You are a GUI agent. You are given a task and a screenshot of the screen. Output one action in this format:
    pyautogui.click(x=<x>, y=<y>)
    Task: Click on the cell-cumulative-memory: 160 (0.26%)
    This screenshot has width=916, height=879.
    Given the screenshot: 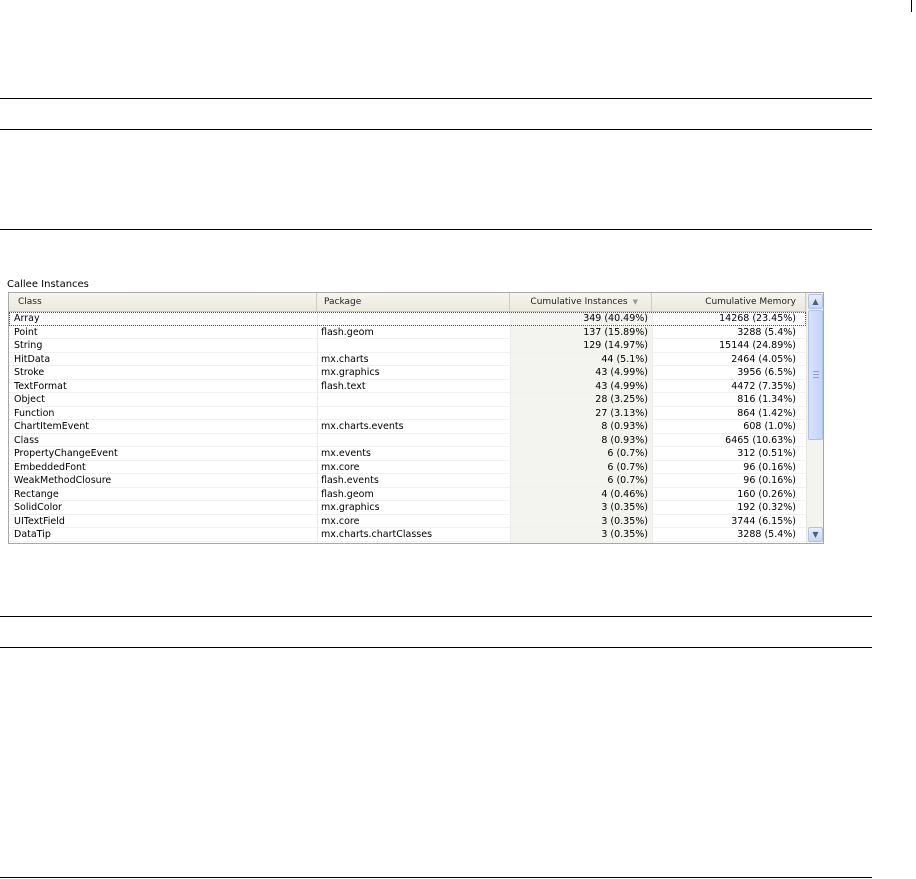 What is the action you would take?
    pyautogui.click(x=766, y=494)
    